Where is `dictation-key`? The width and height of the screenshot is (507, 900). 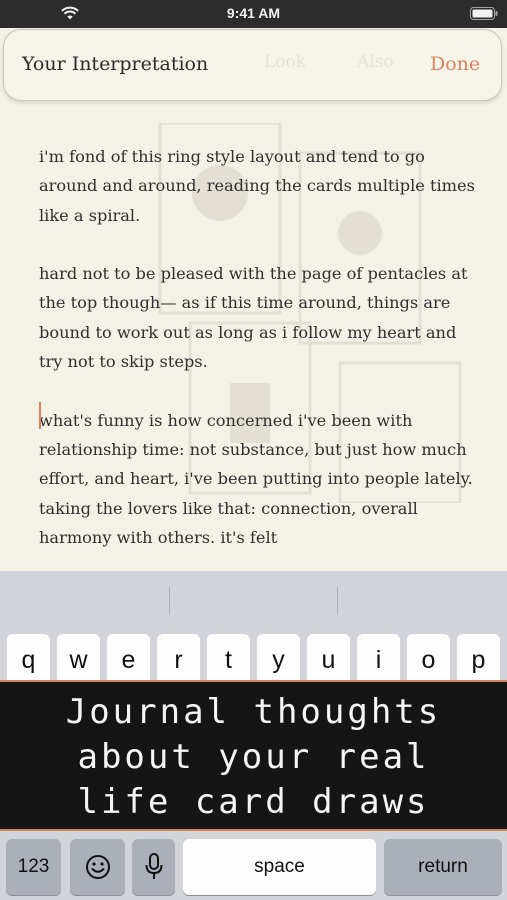 dictation-key is located at coordinates (153, 867).